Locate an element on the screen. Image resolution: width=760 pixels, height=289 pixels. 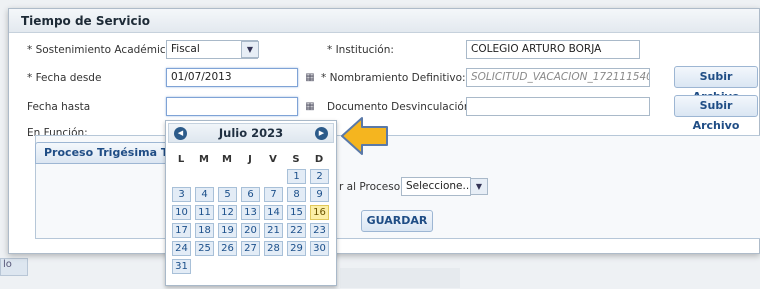
institucion-label: * Institución: is located at coordinates (360, 50).